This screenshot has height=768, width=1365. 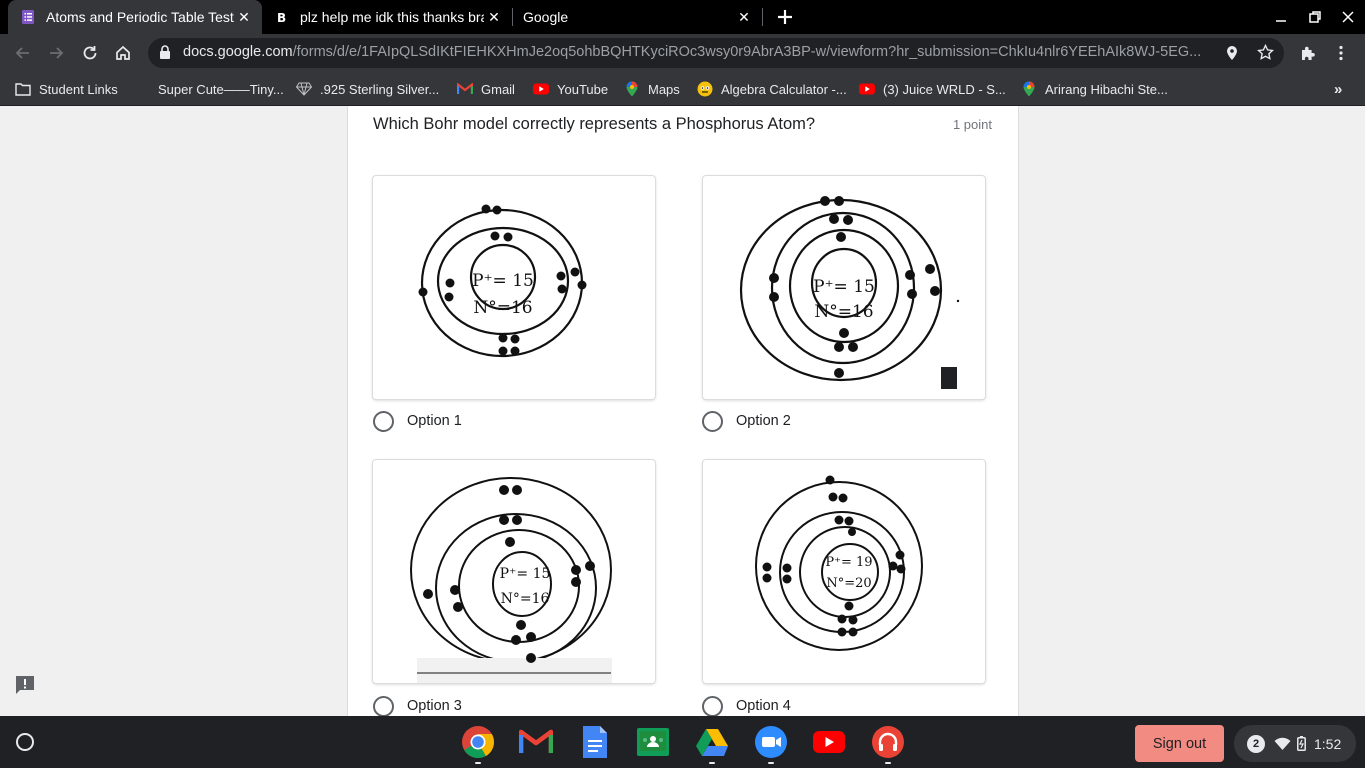 I want to click on drive-icon, so click(x=712, y=744).